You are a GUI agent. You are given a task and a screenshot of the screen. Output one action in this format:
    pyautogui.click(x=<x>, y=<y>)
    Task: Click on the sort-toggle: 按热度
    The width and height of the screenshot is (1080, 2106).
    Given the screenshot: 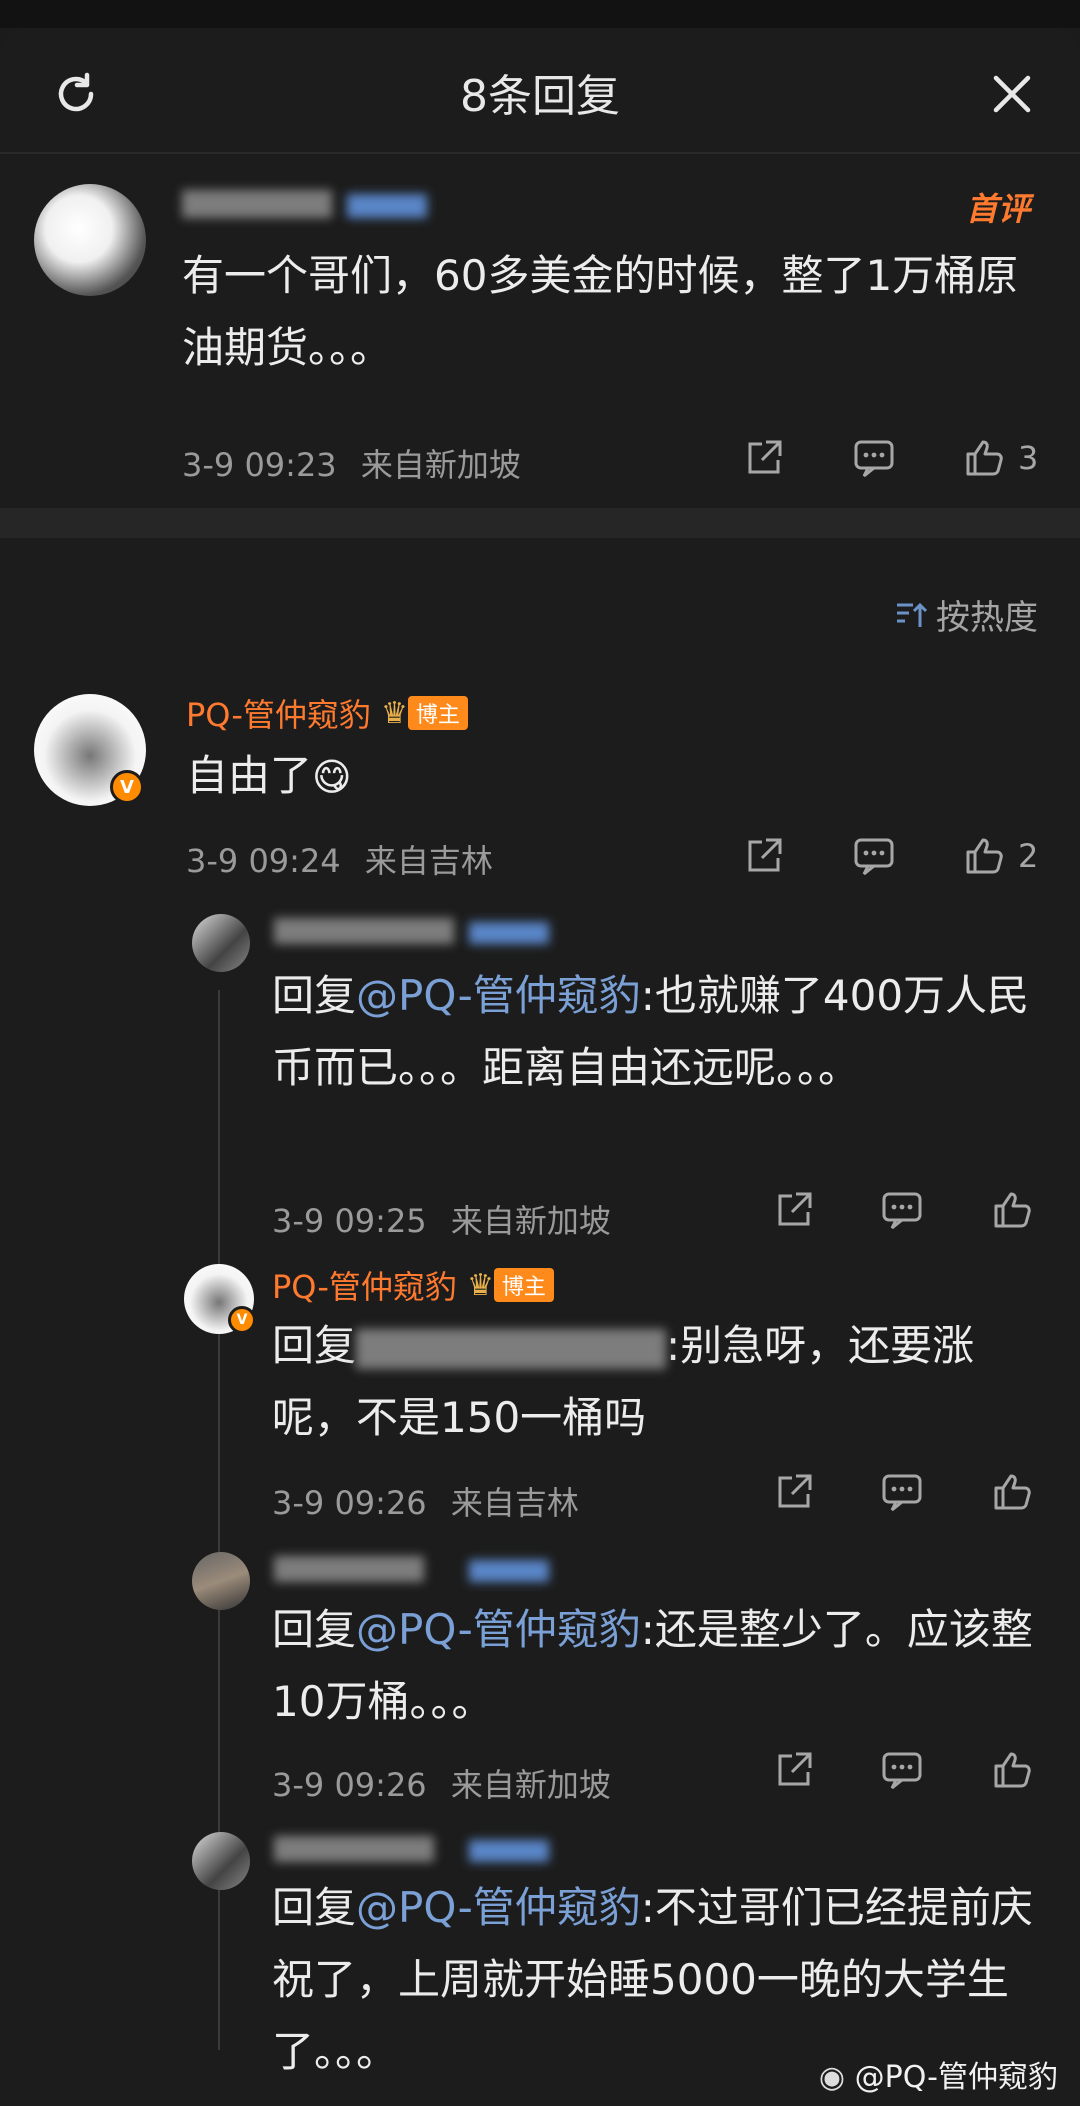 What is the action you would take?
    pyautogui.click(x=966, y=614)
    